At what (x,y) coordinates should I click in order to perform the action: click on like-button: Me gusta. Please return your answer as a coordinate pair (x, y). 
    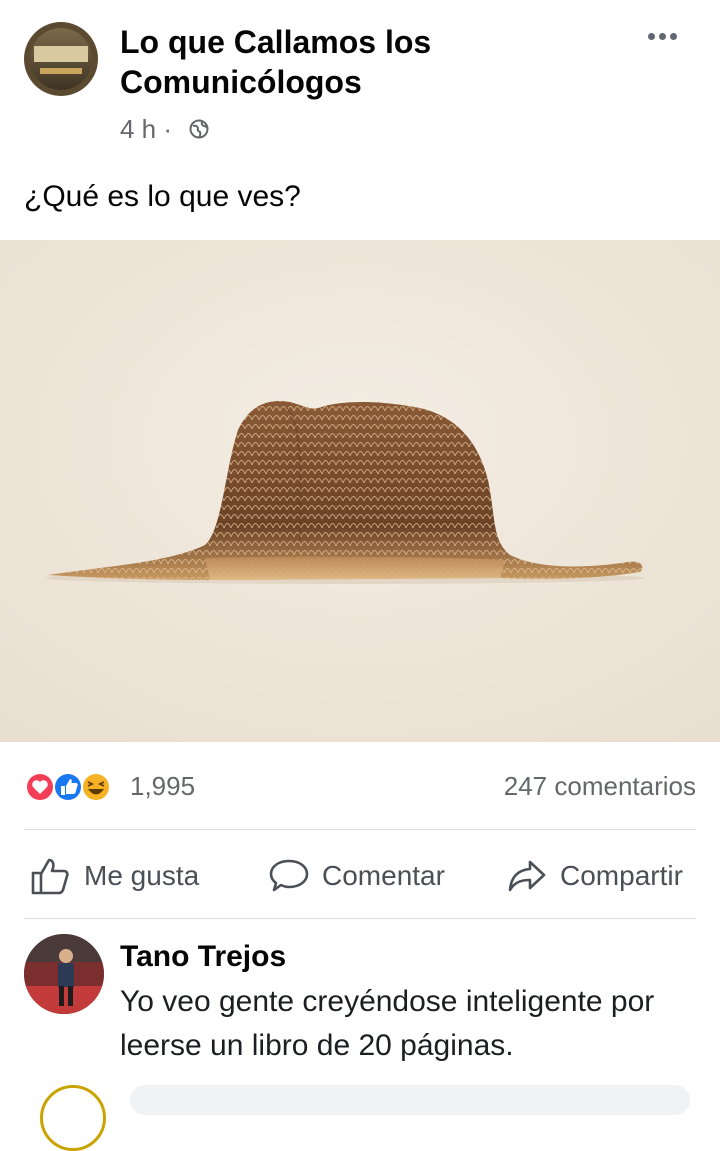
    Looking at the image, I should click on (114, 876).